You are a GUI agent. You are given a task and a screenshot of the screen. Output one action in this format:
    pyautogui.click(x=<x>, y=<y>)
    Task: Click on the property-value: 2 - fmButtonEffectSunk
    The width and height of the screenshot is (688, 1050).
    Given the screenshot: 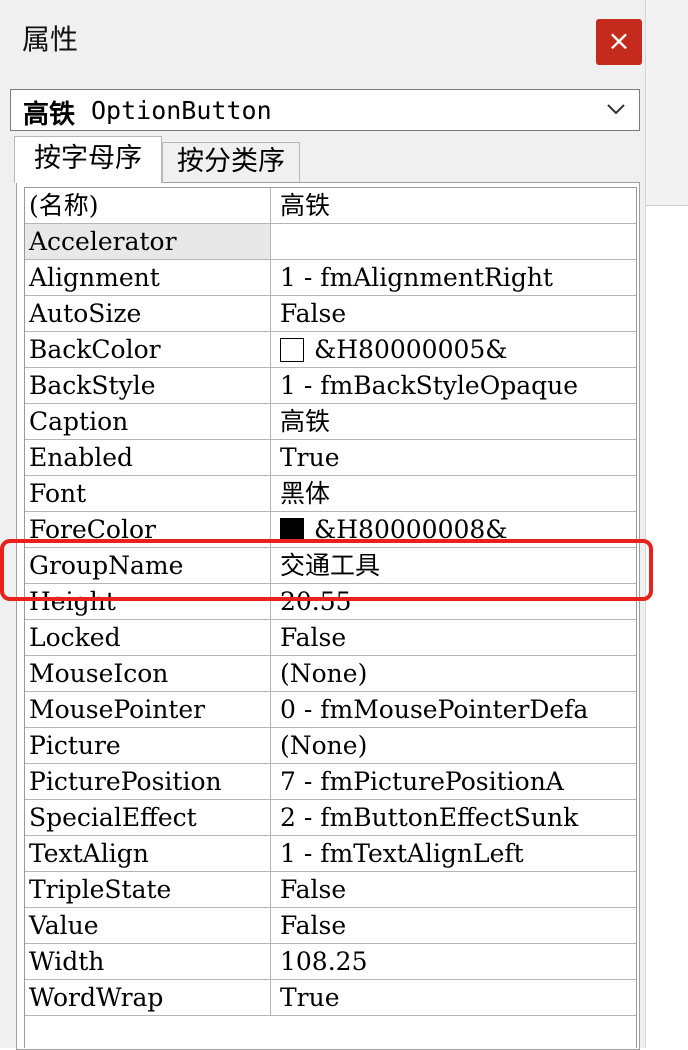 What is the action you would take?
    pyautogui.click(x=454, y=817)
    